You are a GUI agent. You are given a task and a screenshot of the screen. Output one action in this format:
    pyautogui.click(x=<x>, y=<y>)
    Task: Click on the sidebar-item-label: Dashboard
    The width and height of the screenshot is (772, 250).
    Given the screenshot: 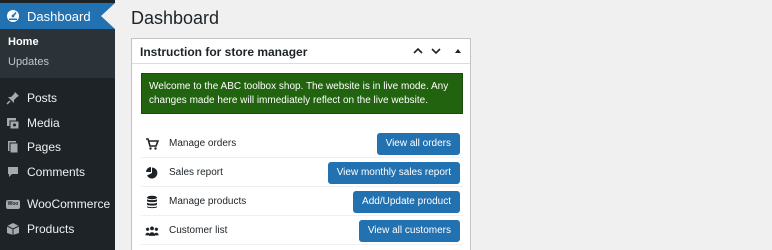 What is the action you would take?
    pyautogui.click(x=59, y=16)
    